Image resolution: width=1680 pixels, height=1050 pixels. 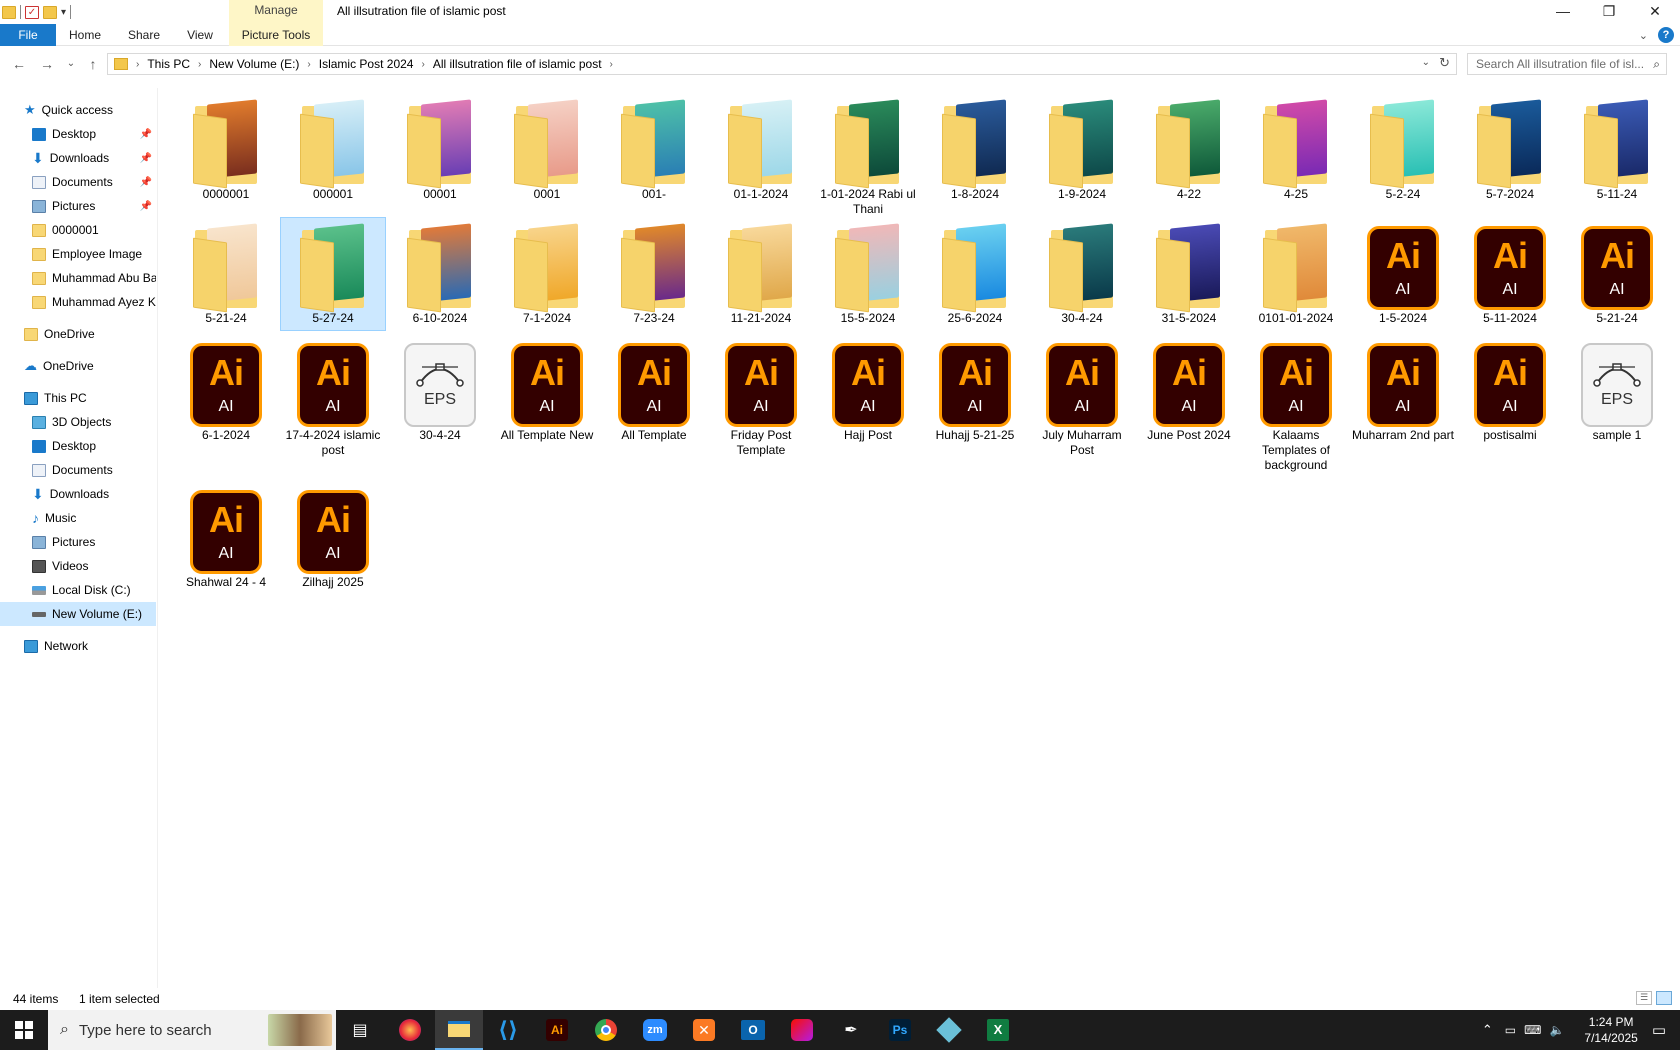 I want to click on new-folder-icon, so click(x=50, y=12).